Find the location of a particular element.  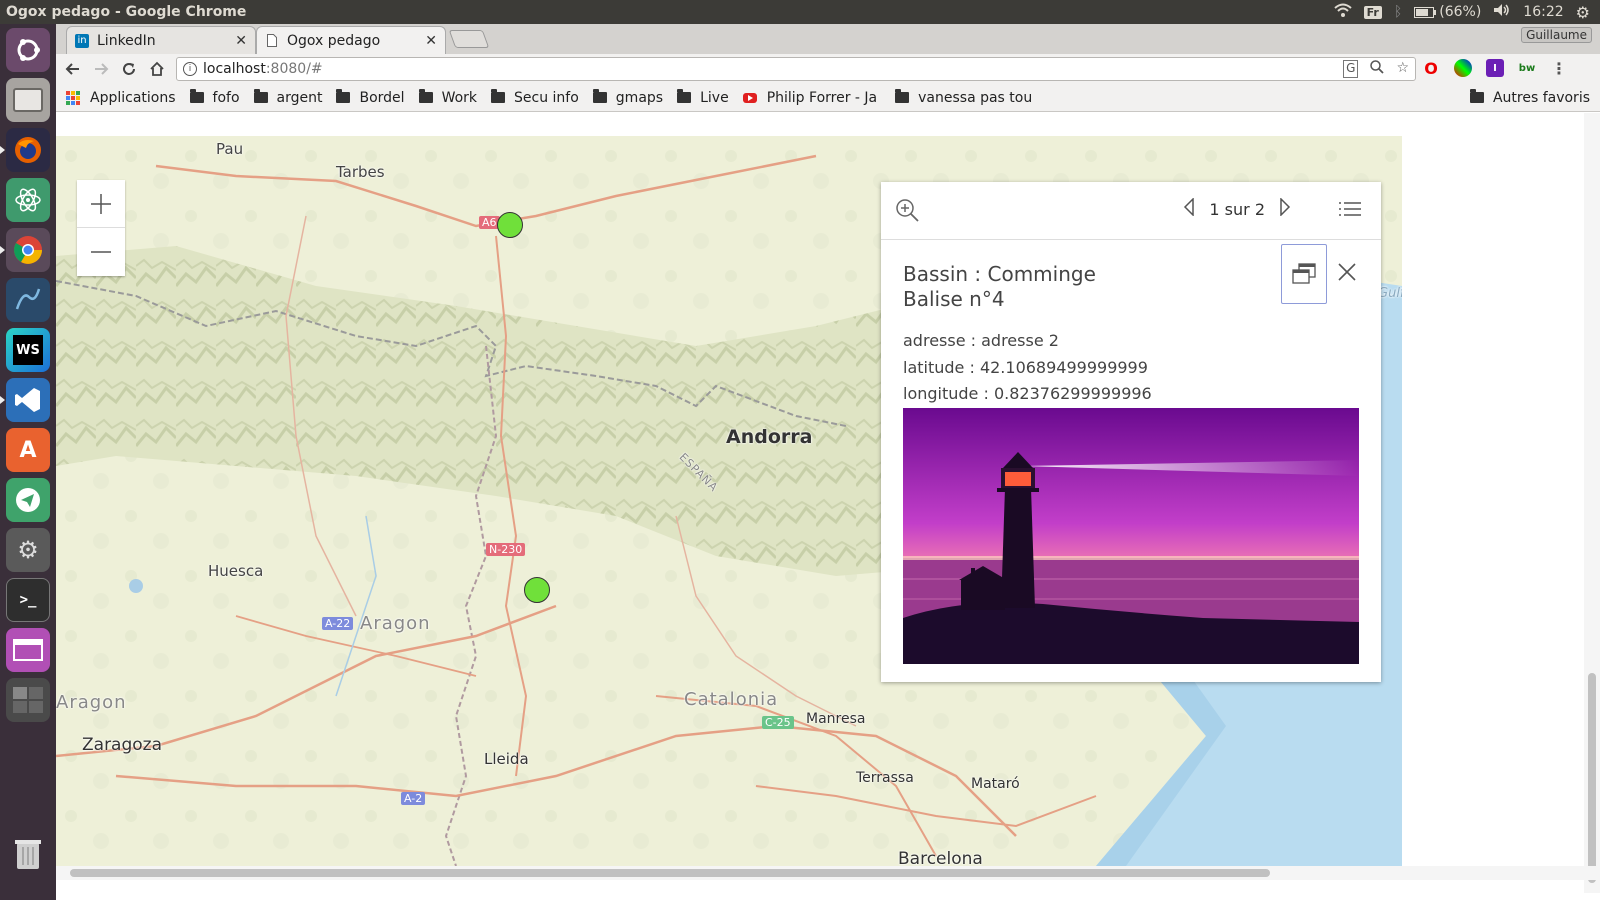

trash-icon is located at coordinates (28, 854).